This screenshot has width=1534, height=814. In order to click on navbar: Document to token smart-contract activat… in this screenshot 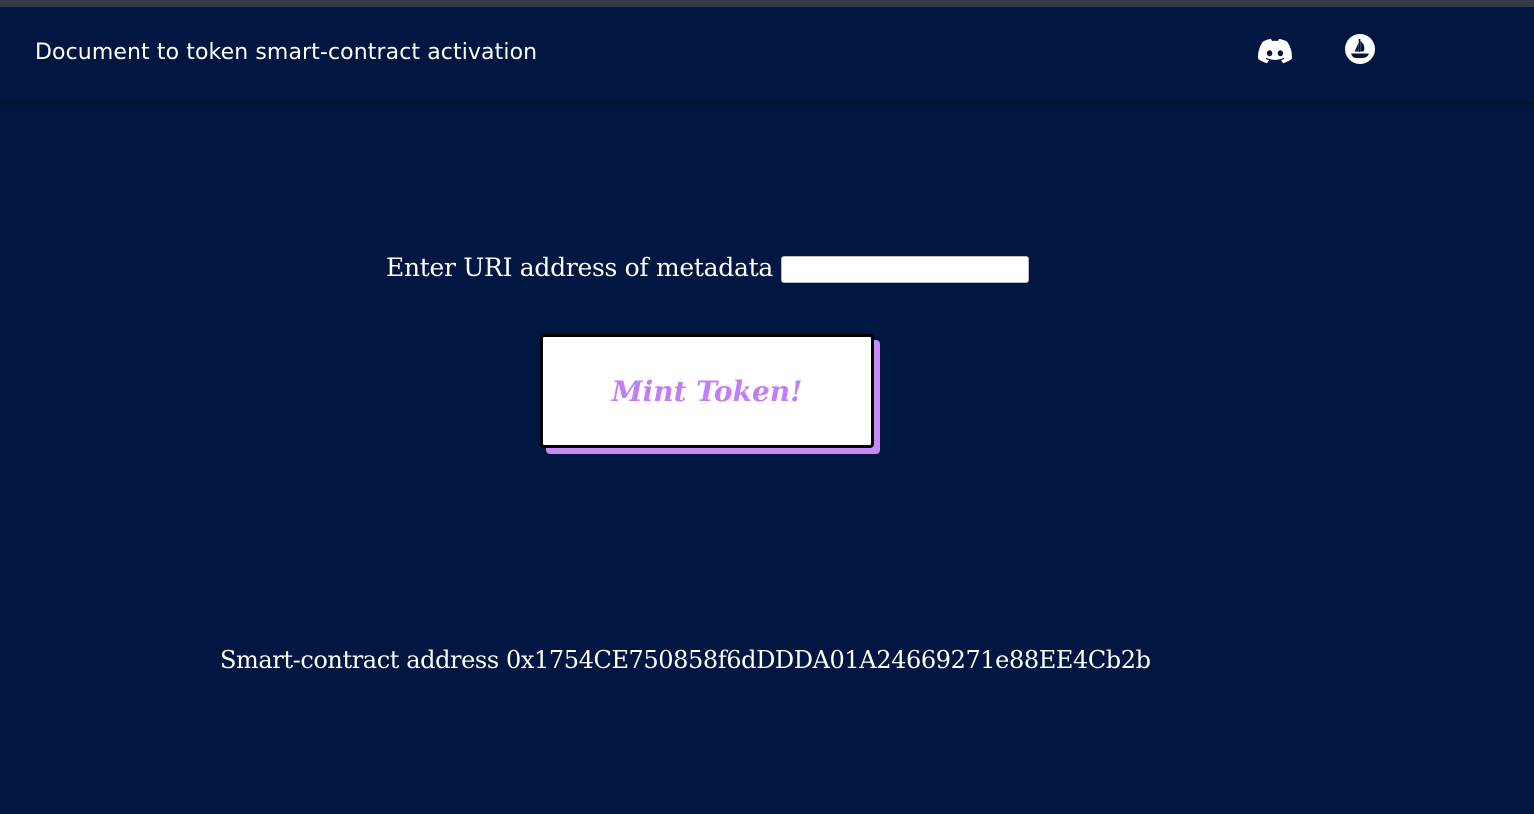, I will do `click(767, 54)`.